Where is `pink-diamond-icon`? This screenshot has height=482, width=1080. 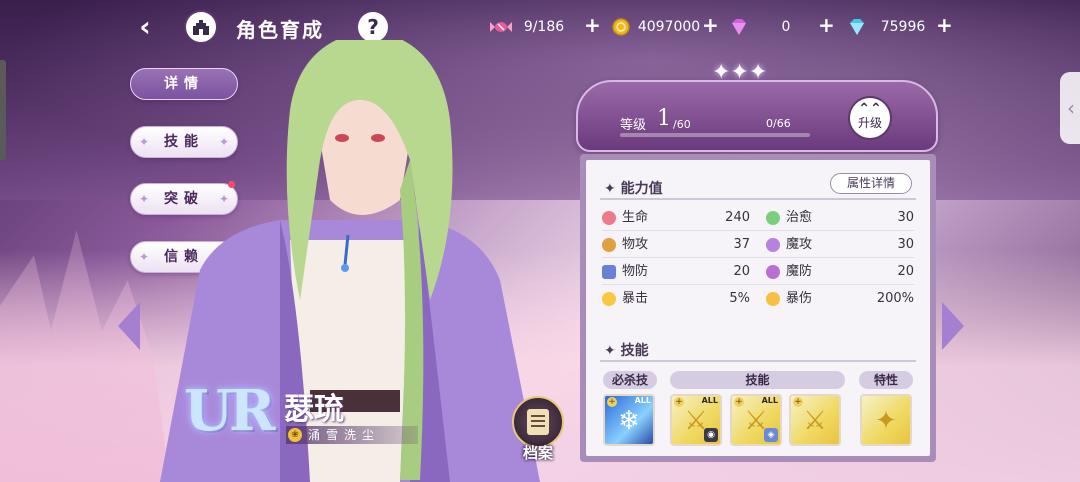
pink-diamond-icon is located at coordinates (739, 27).